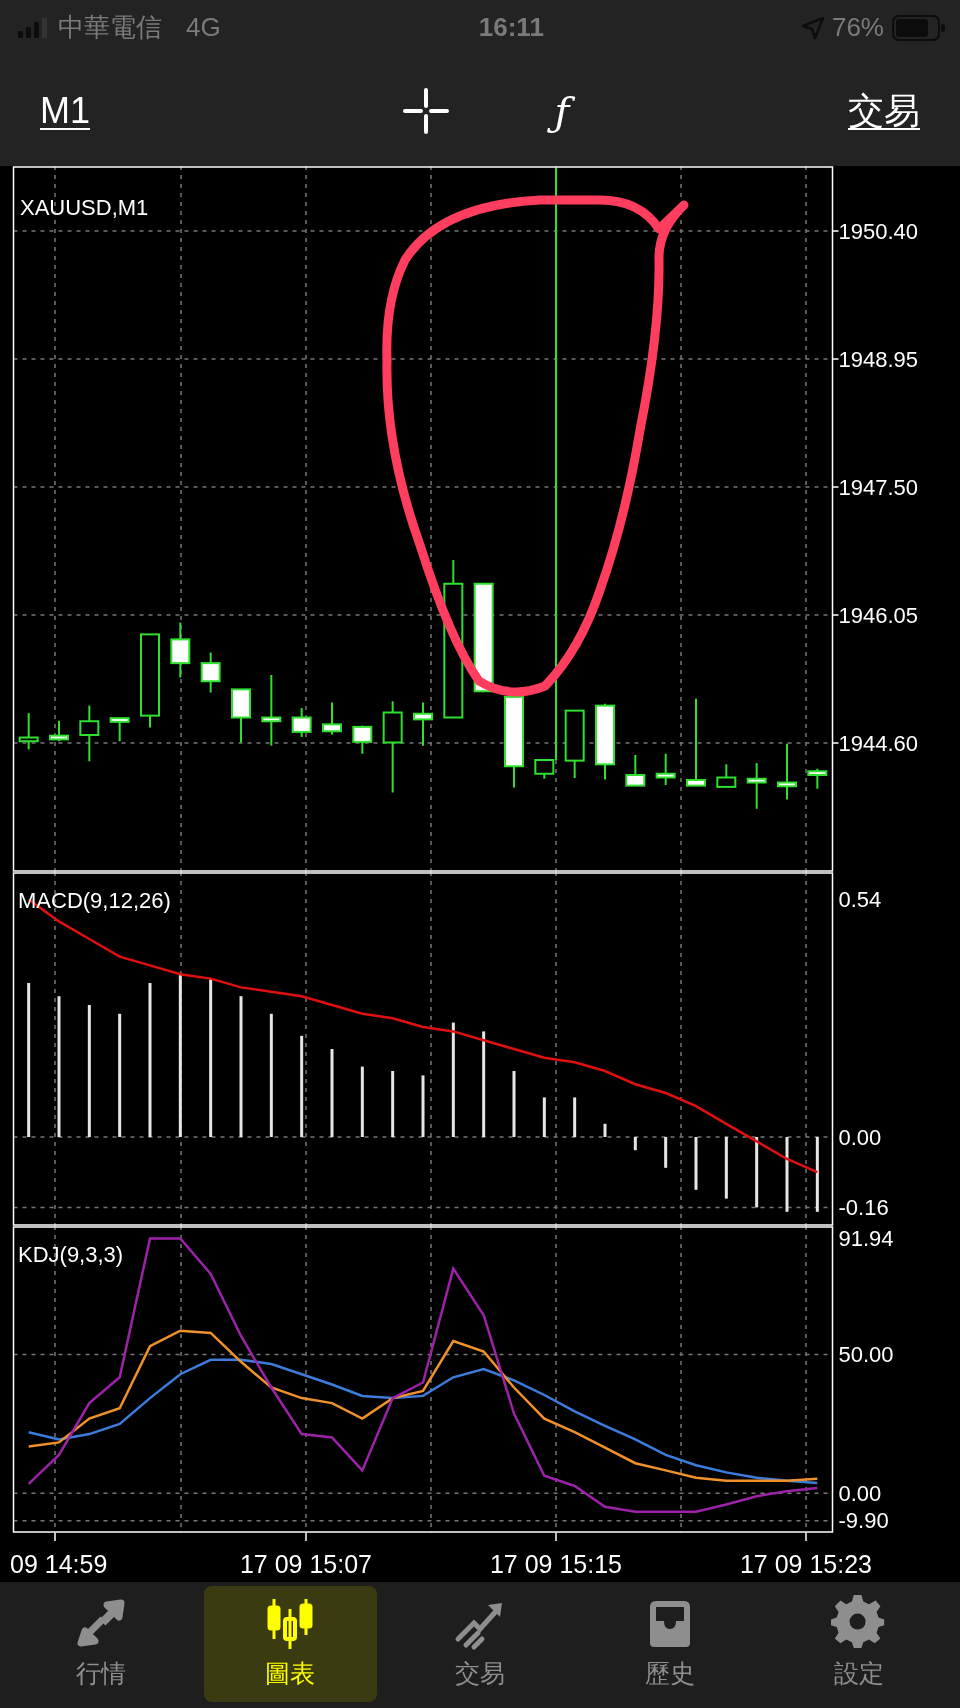  I want to click on tab-item: 行情, so click(101, 1644).